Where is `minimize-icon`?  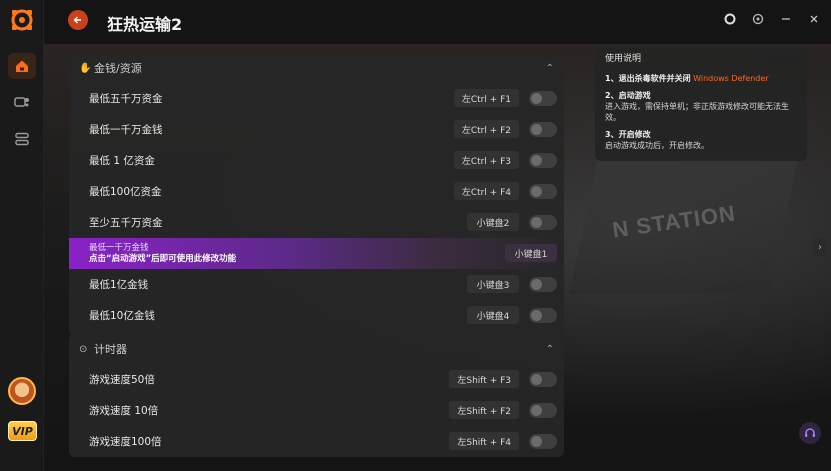
minimize-icon is located at coordinates (786, 19).